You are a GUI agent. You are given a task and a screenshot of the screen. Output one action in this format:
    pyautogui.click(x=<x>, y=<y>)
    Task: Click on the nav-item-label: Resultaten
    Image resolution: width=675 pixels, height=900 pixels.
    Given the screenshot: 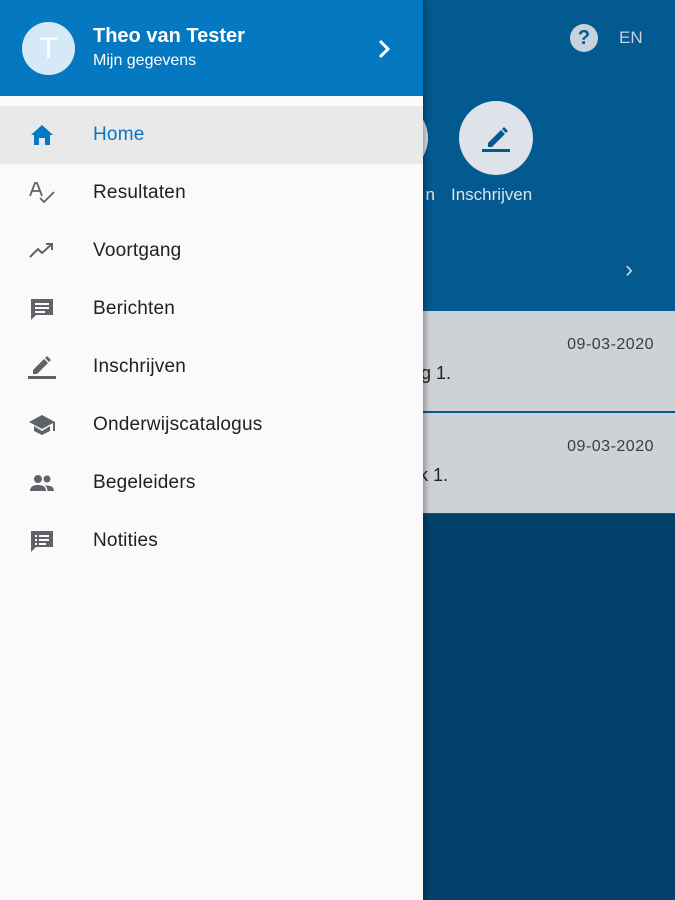 What is the action you would take?
    pyautogui.click(x=139, y=192)
    